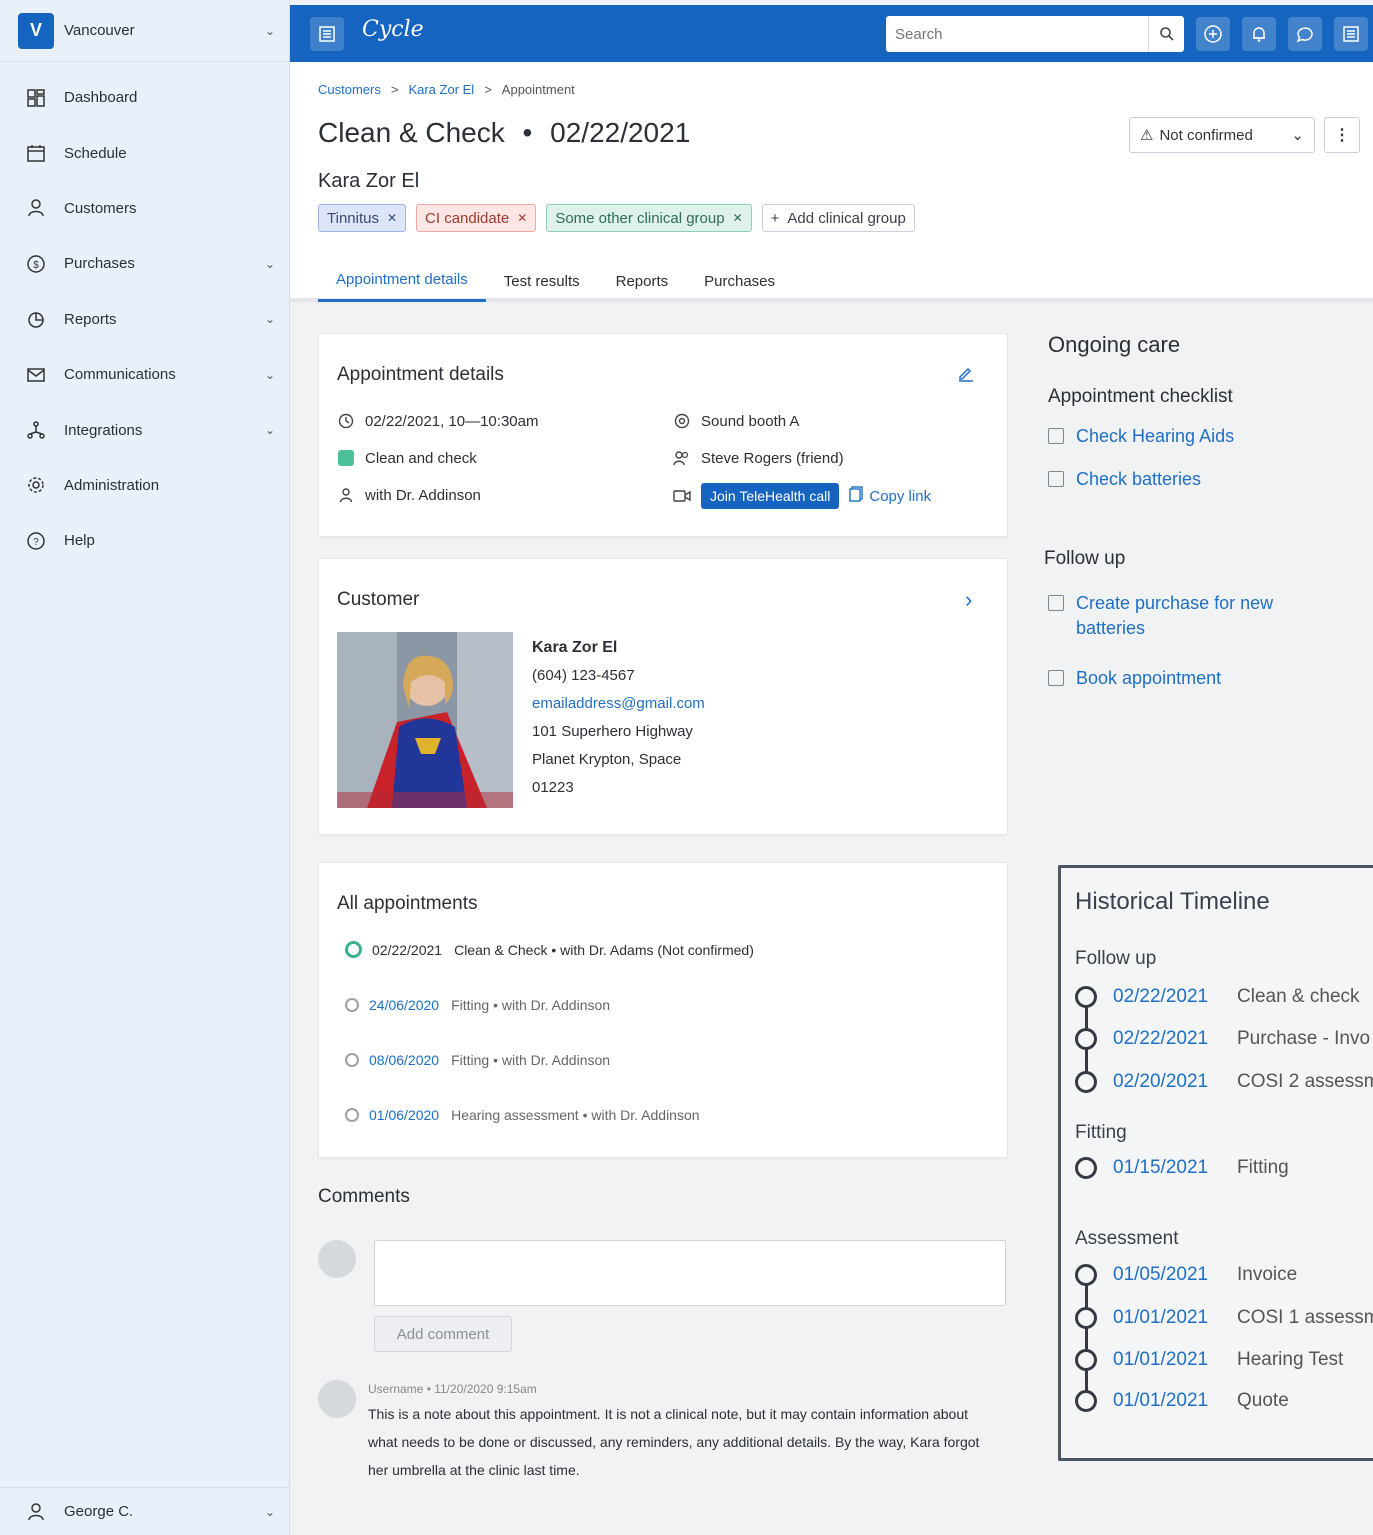  Describe the element at coordinates (968, 600) in the screenshot. I see `chevron-right-icon: ›` at that location.